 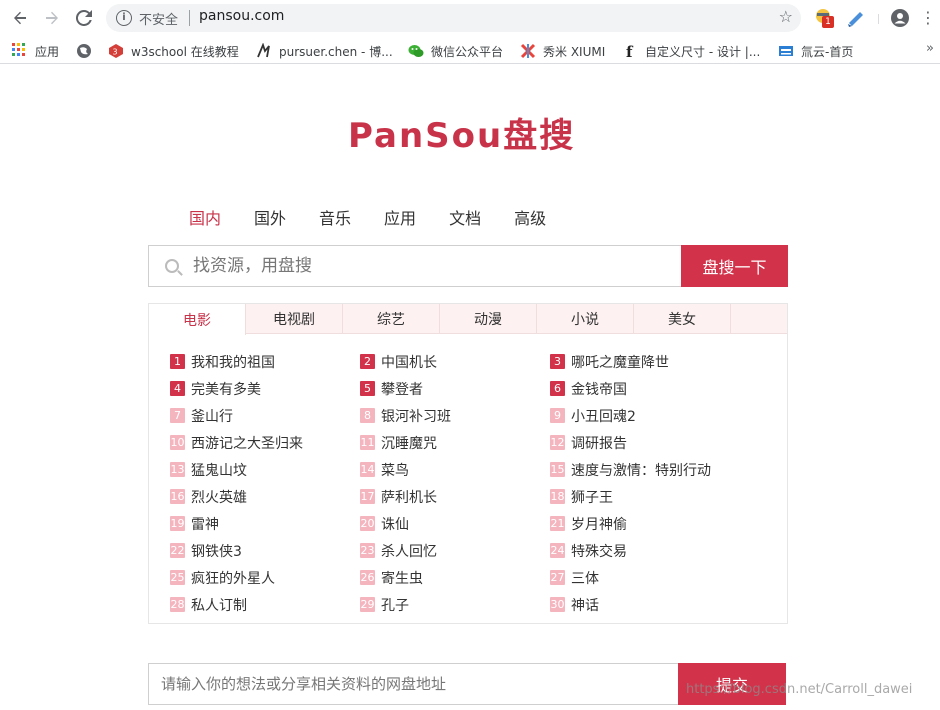 What do you see at coordinates (233, 578) in the screenshot?
I see `rank-item-title: 疯狂的外星人` at bounding box center [233, 578].